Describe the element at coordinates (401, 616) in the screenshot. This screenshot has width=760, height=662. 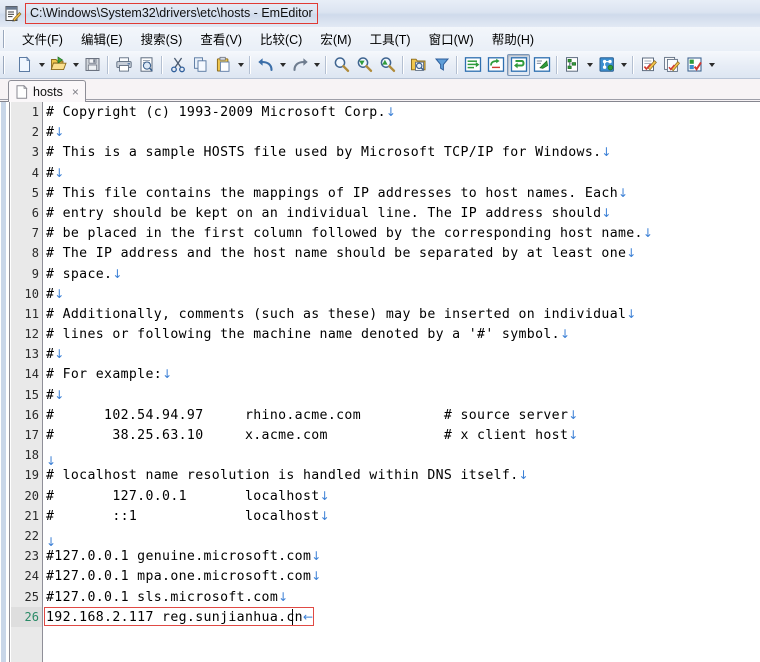
I see `code-line: 192.168.2.117 reg.sunjianhua.cn←` at that location.